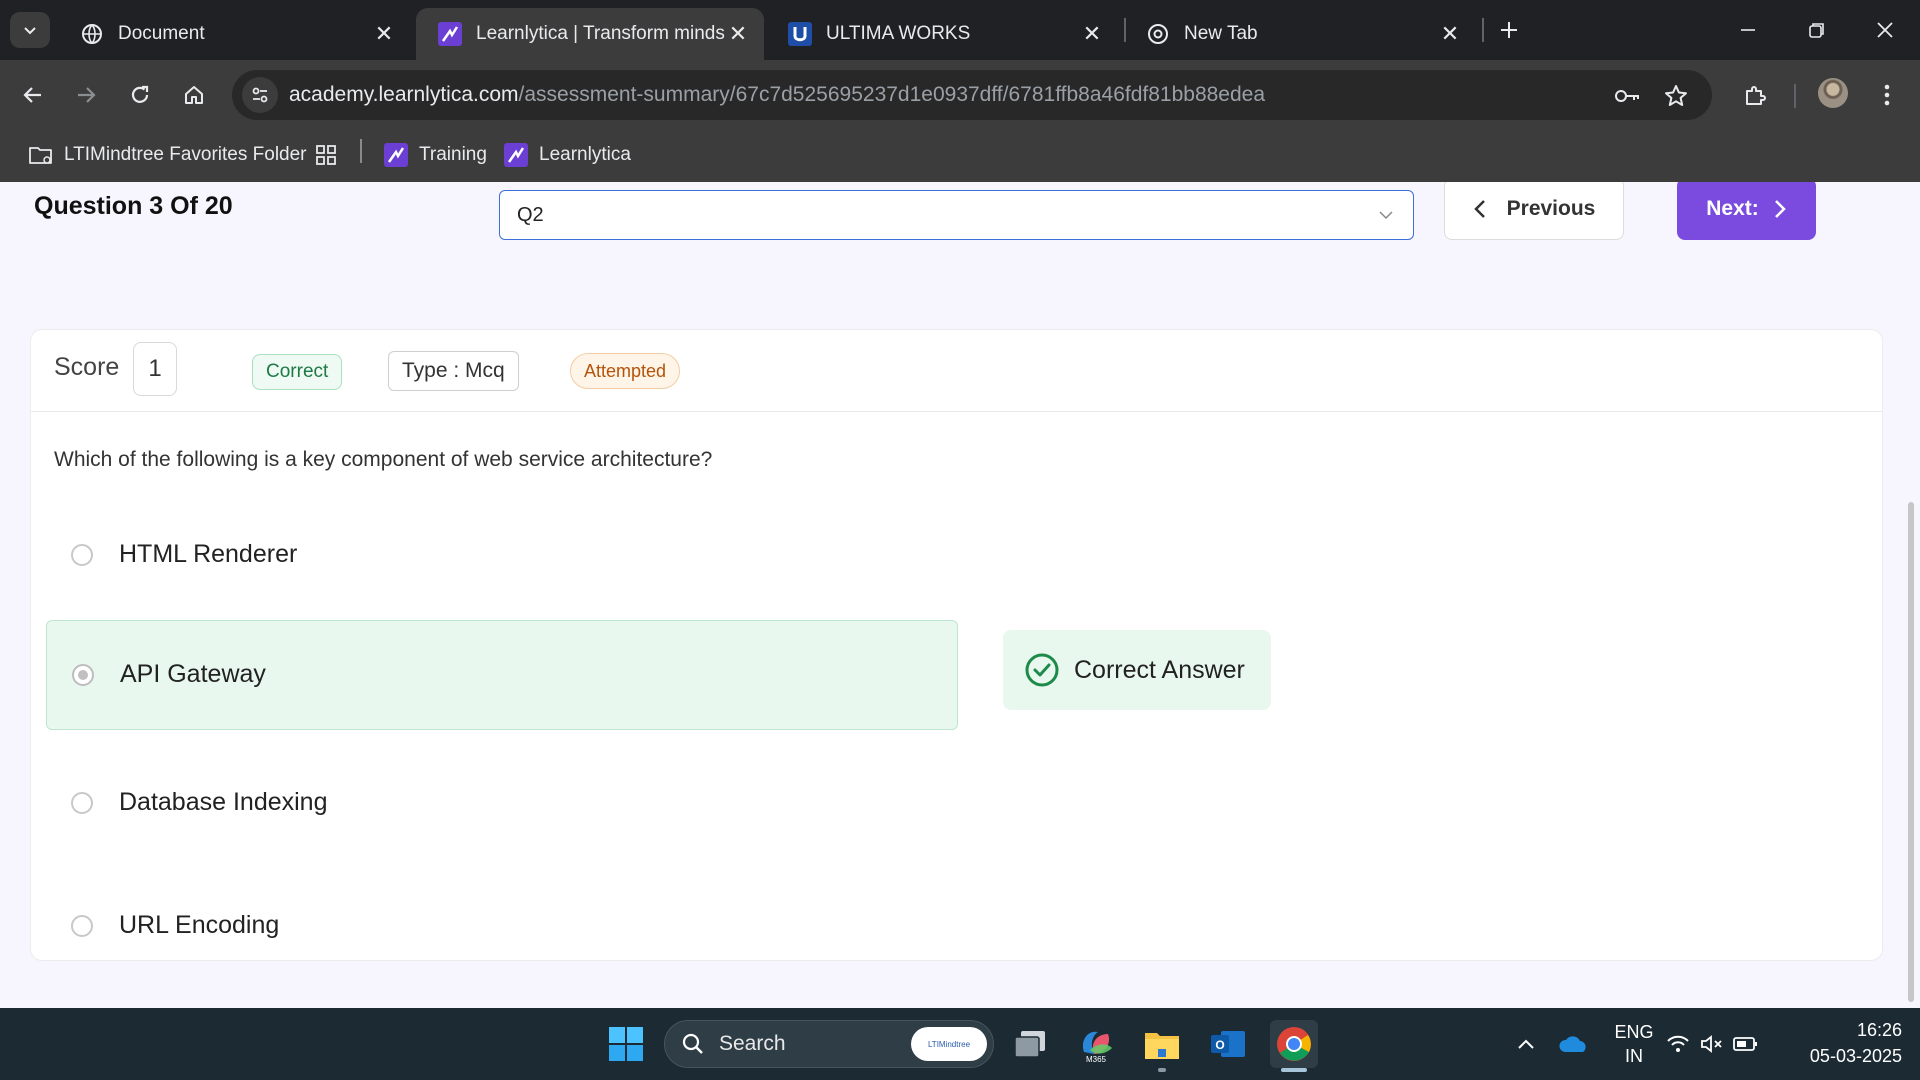 The height and width of the screenshot is (1080, 1920). What do you see at coordinates (590, 34) in the screenshot?
I see `tab-learnlytica: Learnlytica | Transform minds w ✕` at bounding box center [590, 34].